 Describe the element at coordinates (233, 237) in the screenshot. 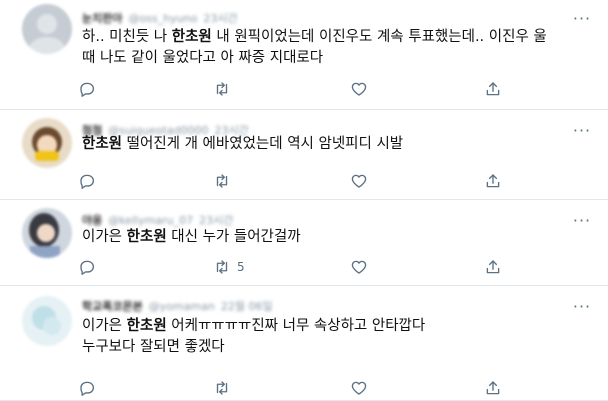

I see `tweet-text-segment: 대신 누가 들어간걸까` at that location.